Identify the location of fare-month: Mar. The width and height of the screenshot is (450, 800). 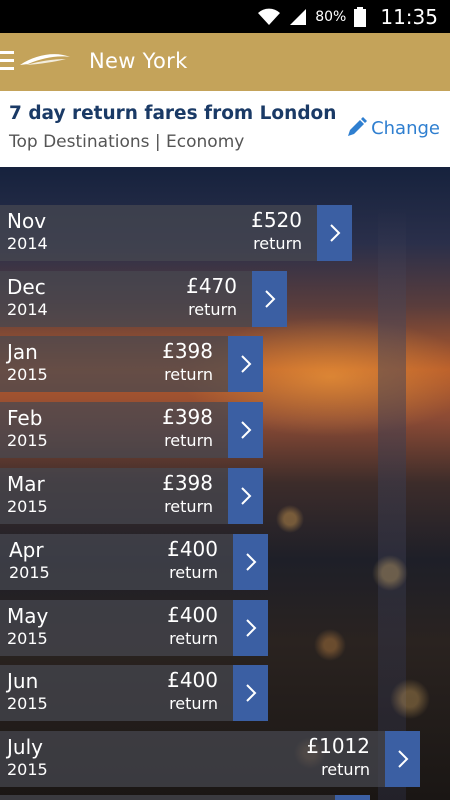
(26, 484).